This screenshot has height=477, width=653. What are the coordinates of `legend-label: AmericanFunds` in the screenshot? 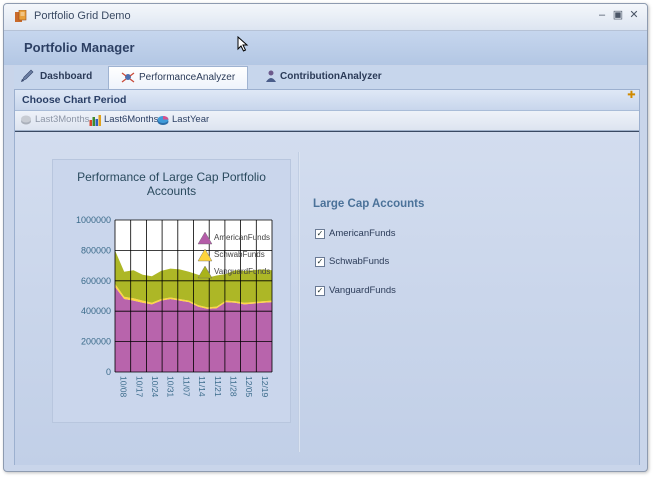 It's located at (242, 237).